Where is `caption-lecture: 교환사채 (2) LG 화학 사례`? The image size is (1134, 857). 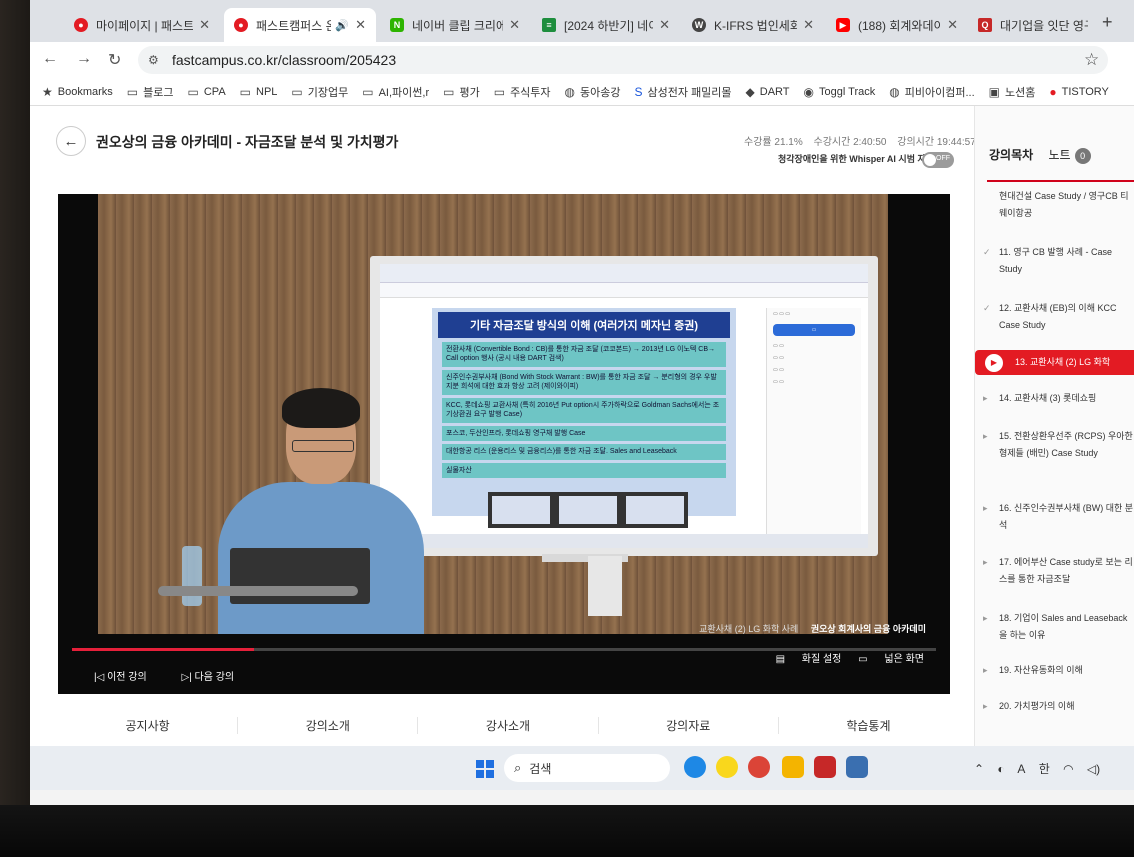 caption-lecture: 교환사채 (2) LG 화학 사례 is located at coordinates (749, 629).